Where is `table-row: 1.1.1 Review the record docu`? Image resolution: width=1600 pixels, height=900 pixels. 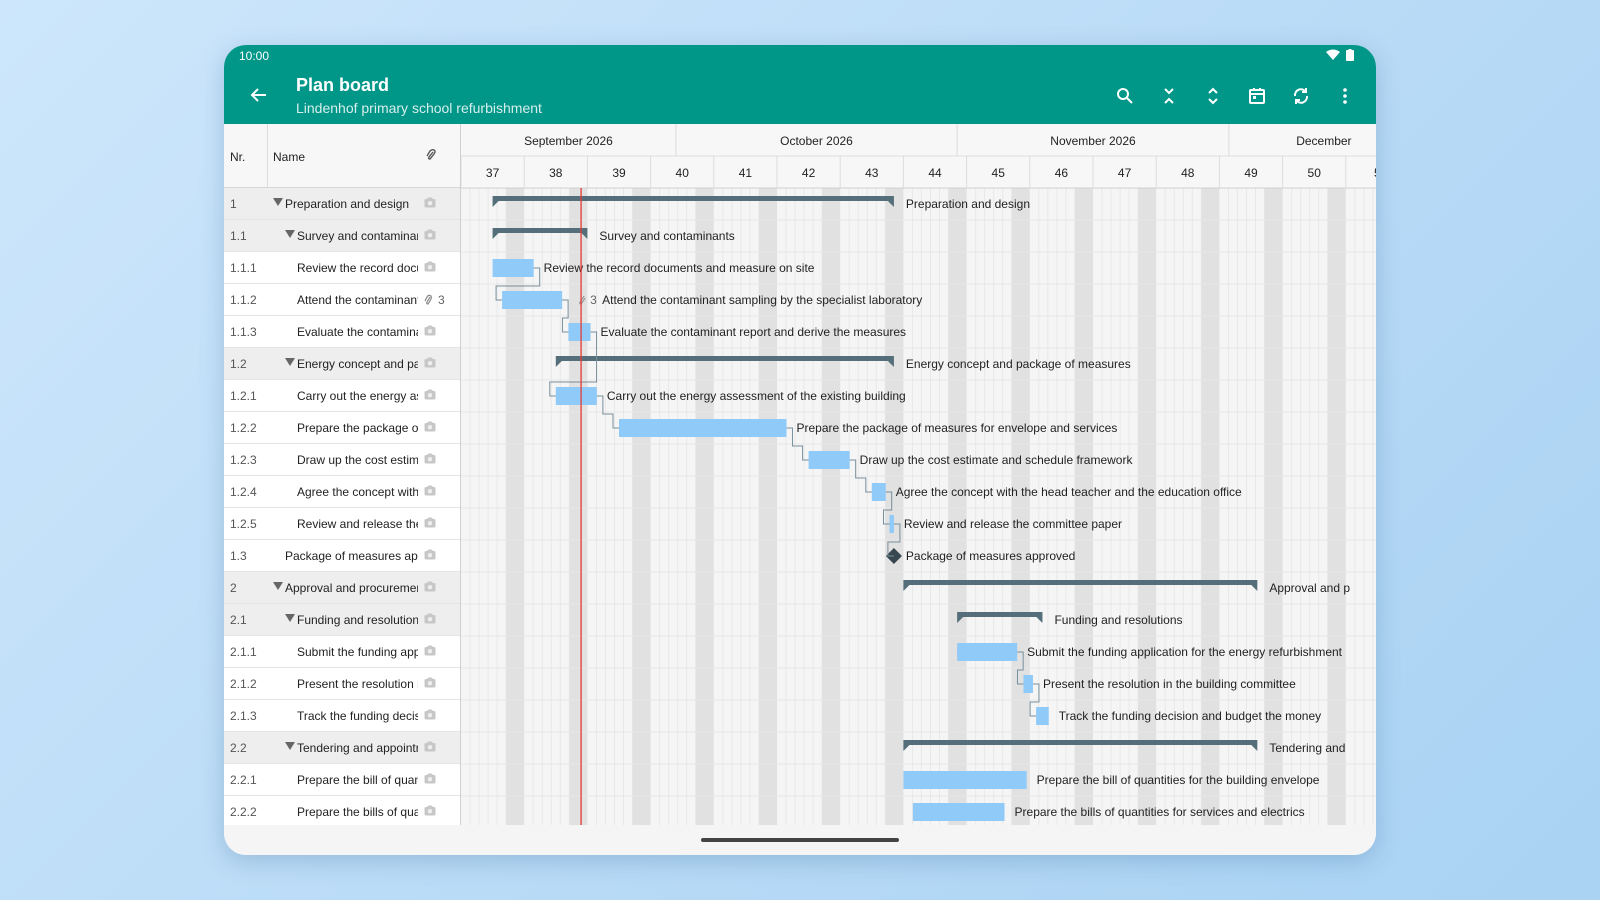 table-row: 1.1.1 Review the record docu is located at coordinates (342, 268).